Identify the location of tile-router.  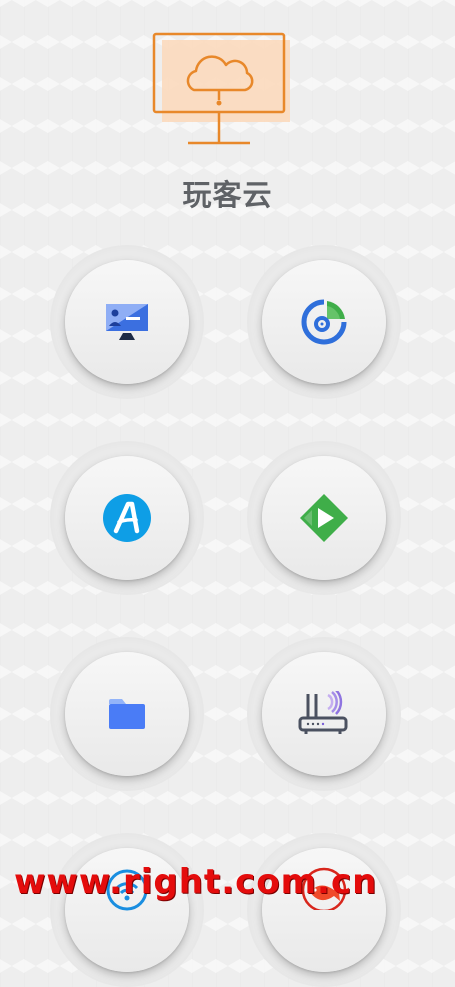
(324, 714).